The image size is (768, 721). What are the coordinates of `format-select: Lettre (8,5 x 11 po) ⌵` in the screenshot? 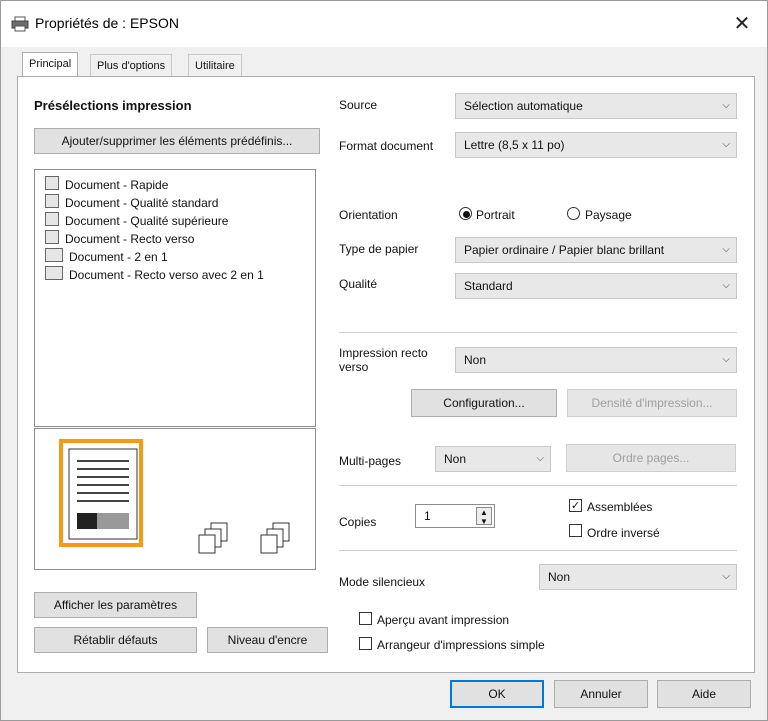 It's located at (596, 145).